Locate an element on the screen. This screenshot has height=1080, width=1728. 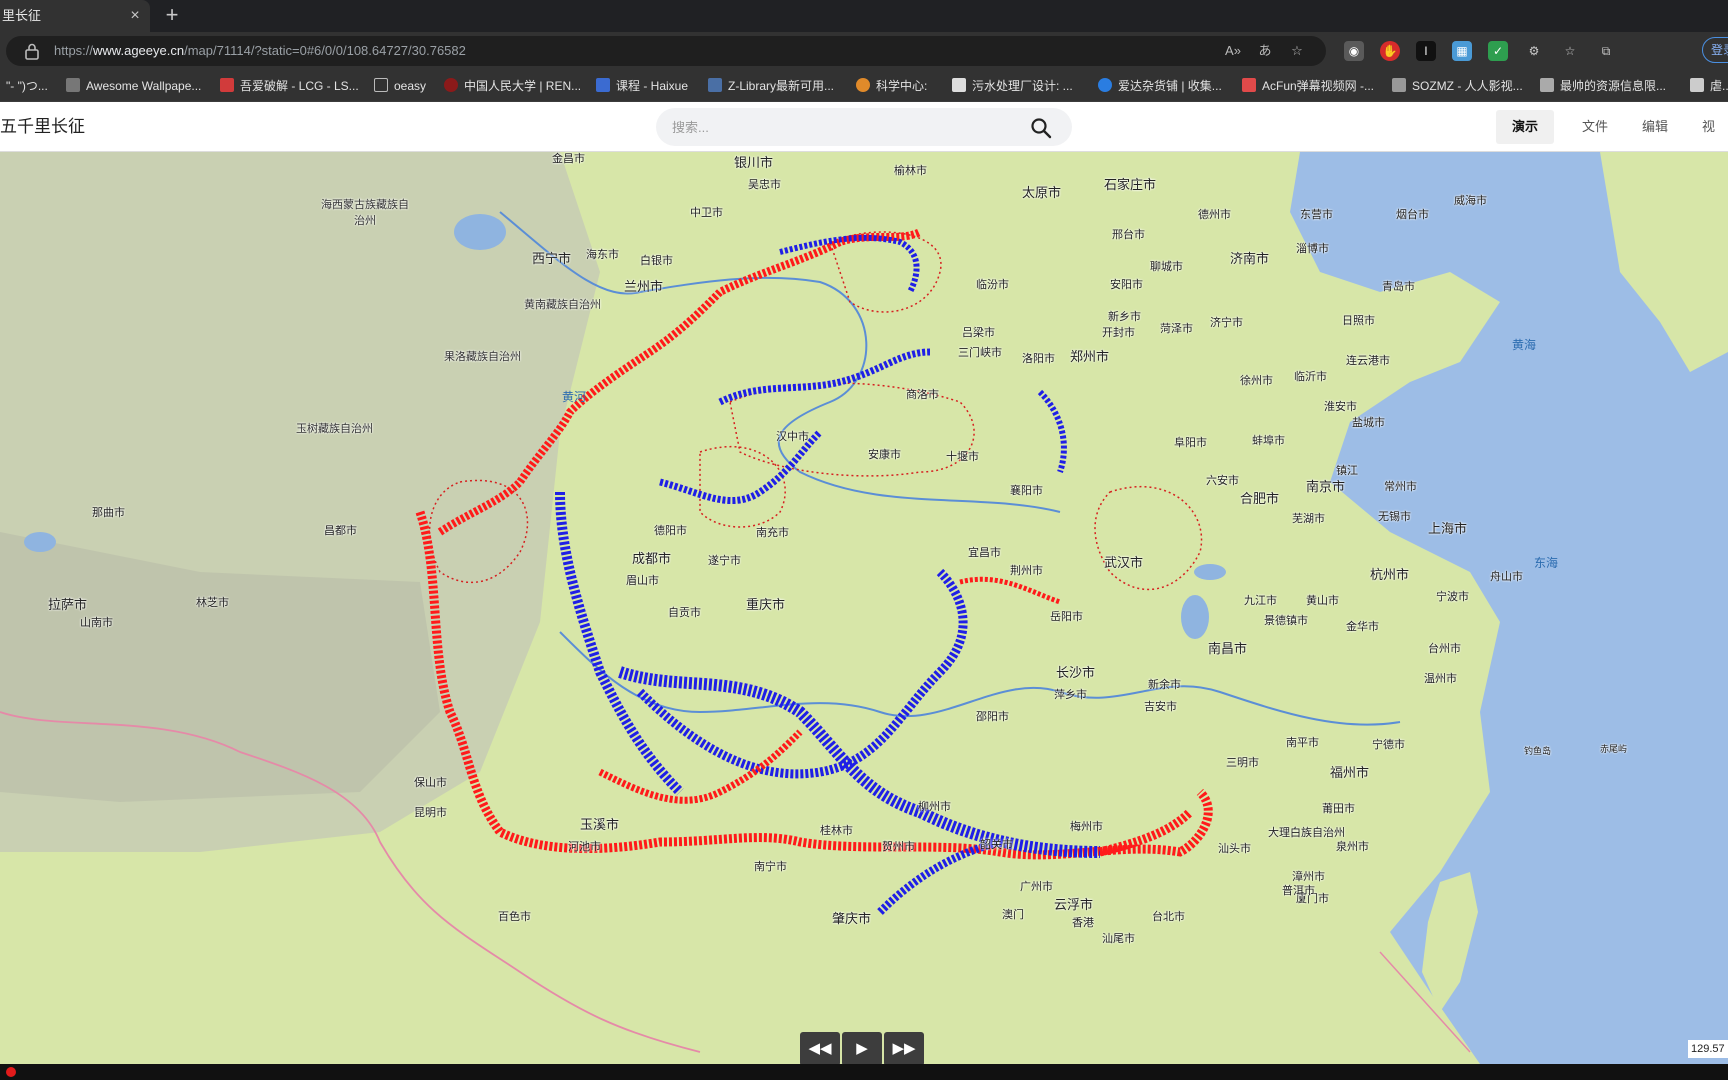
map-label: 石家庄市 is located at coordinates (1130, 184).